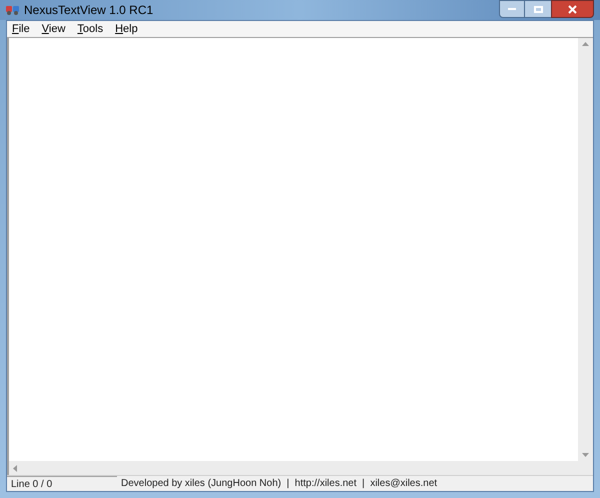 This screenshot has height=498, width=600. Describe the element at coordinates (126, 29) in the screenshot. I see `menu-item: Help` at that location.